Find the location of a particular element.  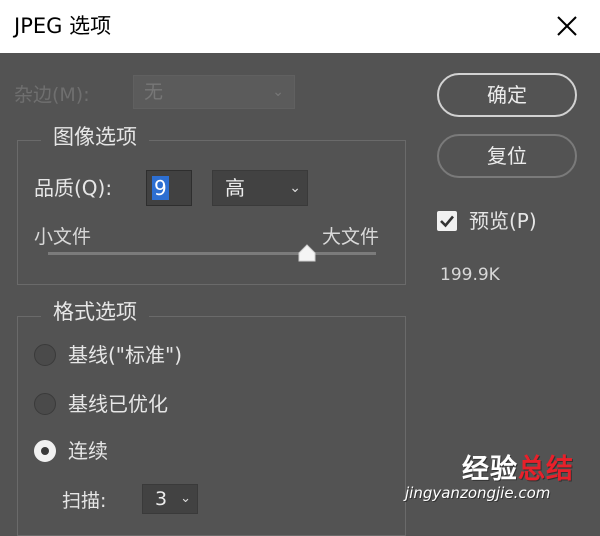

title-bar: JPEG 选项 is located at coordinates (300, 26).